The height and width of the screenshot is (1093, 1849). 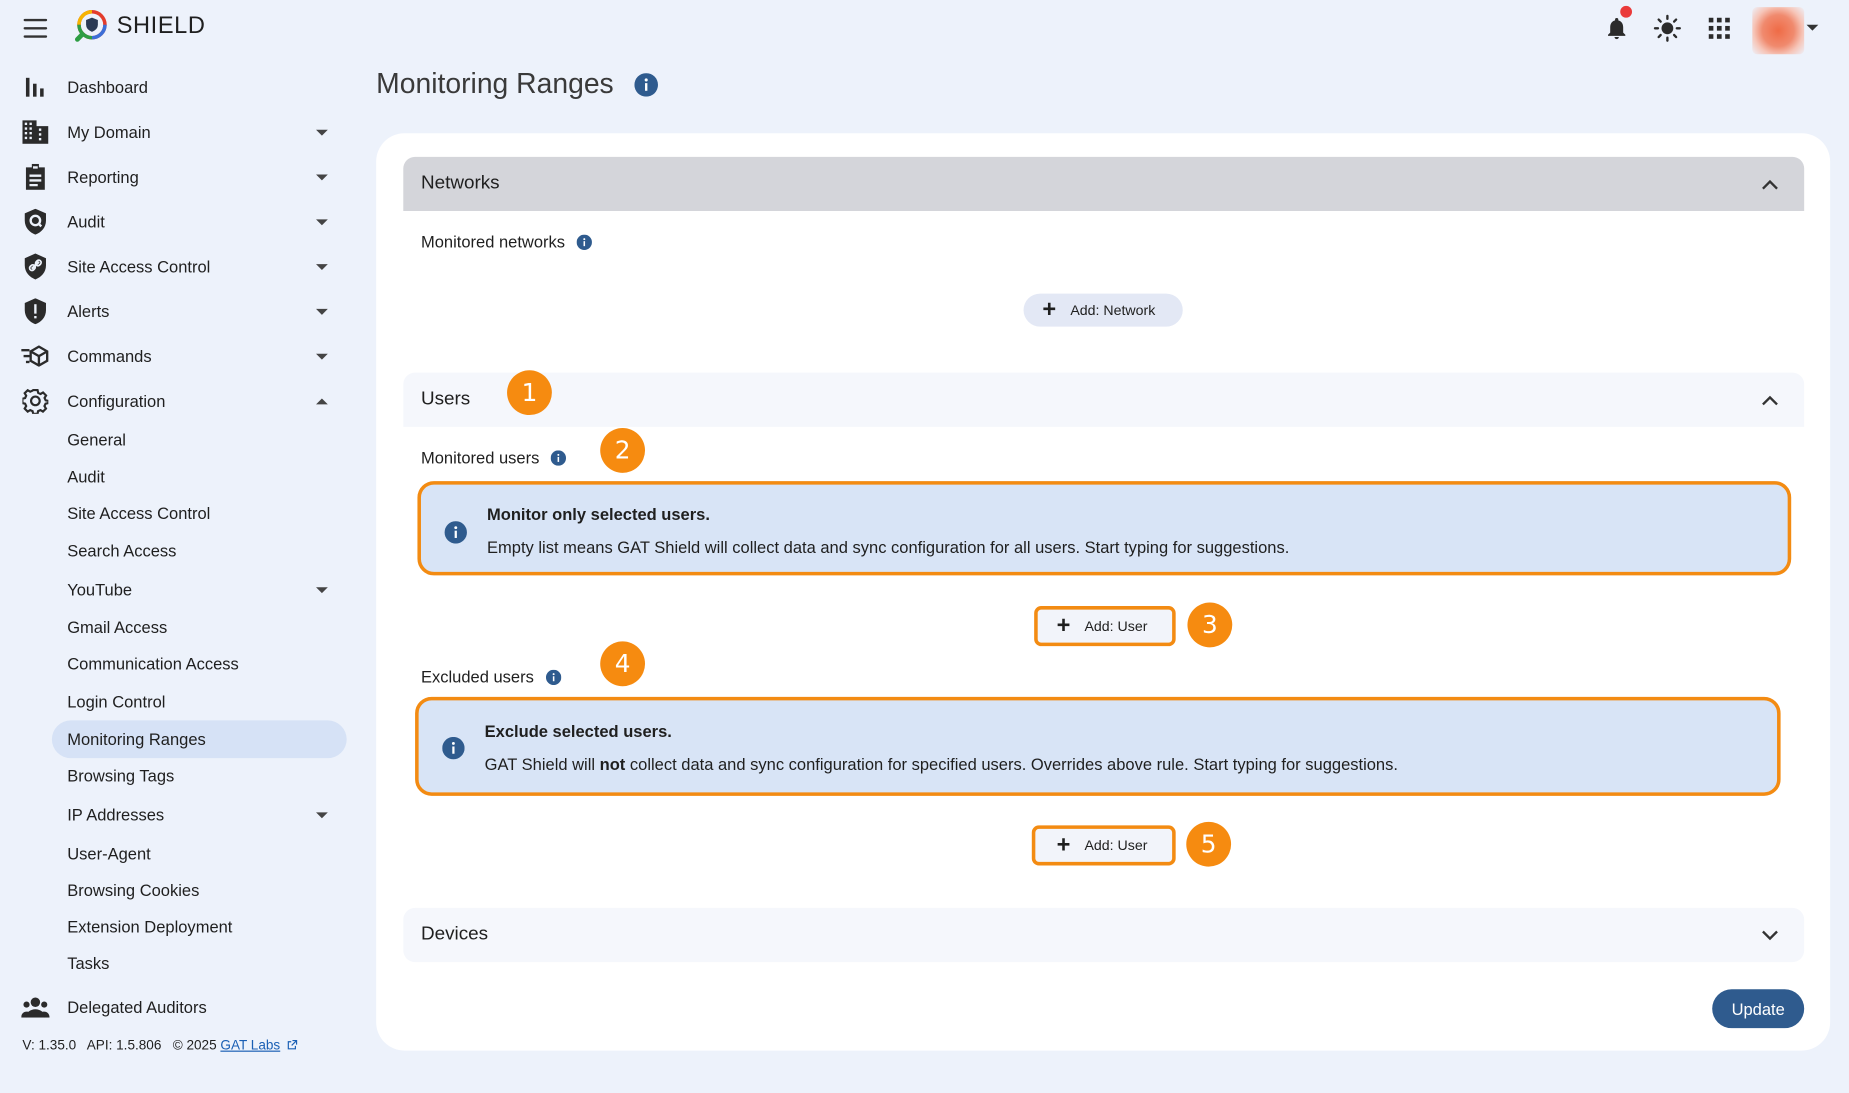 What do you see at coordinates (199, 627) in the screenshot?
I see `sidebar-subitem-gmail-access: Gmail Access` at bounding box center [199, 627].